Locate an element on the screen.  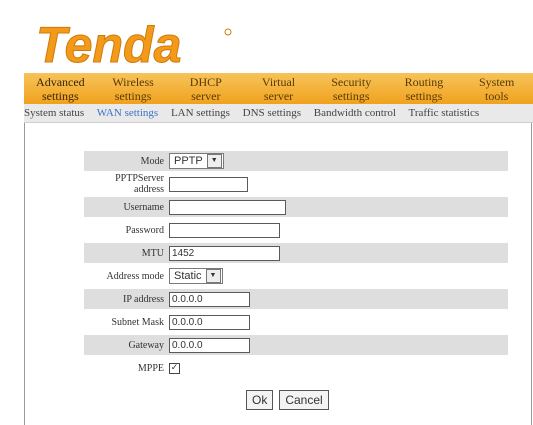
password-row: Password is located at coordinates (296, 230).